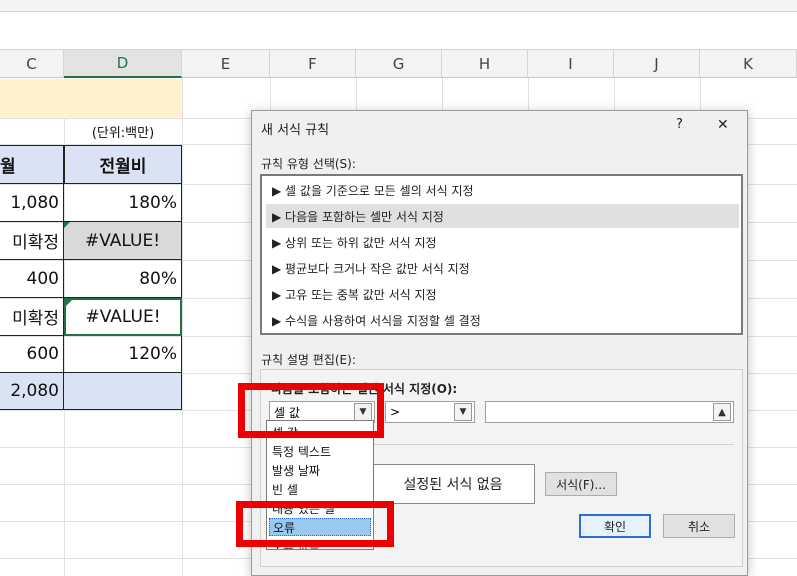  I want to click on col-header-label: C, so click(31, 63).